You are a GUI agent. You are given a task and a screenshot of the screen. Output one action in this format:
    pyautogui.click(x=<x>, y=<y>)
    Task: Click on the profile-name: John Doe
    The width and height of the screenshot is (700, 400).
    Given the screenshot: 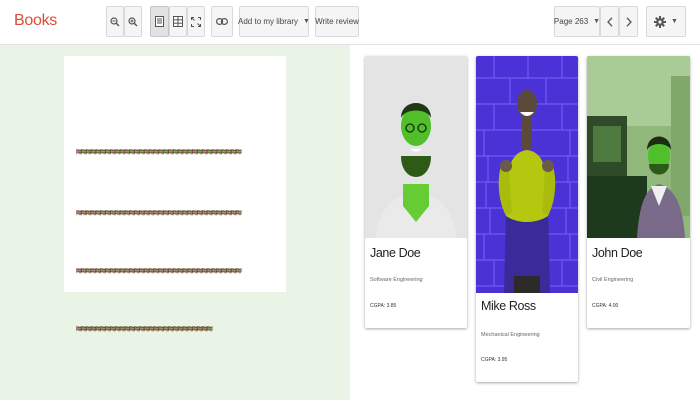 What is the action you would take?
    pyautogui.click(x=617, y=253)
    